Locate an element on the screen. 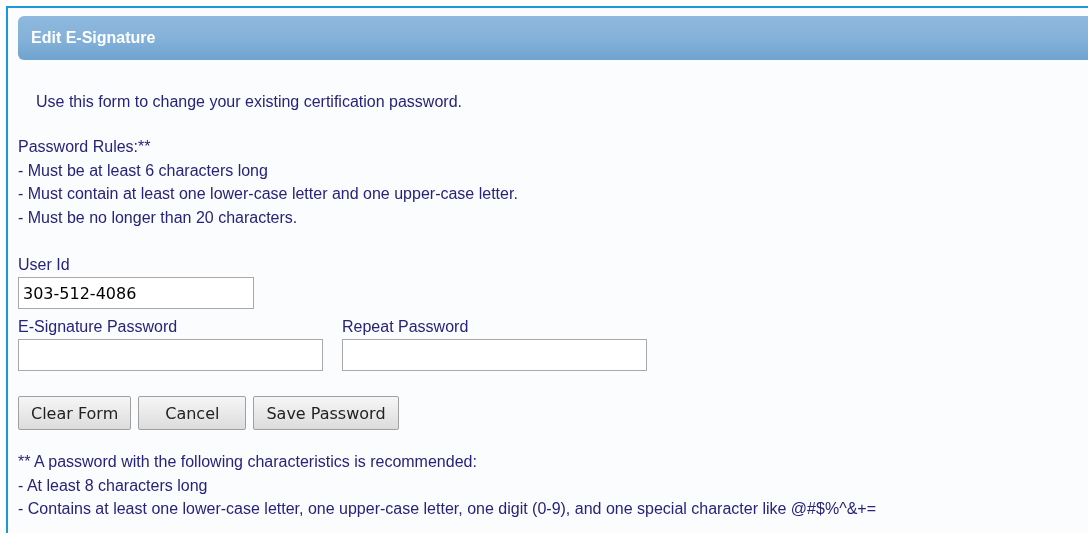 The width and height of the screenshot is (1088, 533). panel-header: Edit E-Signature is located at coordinates (553, 38).